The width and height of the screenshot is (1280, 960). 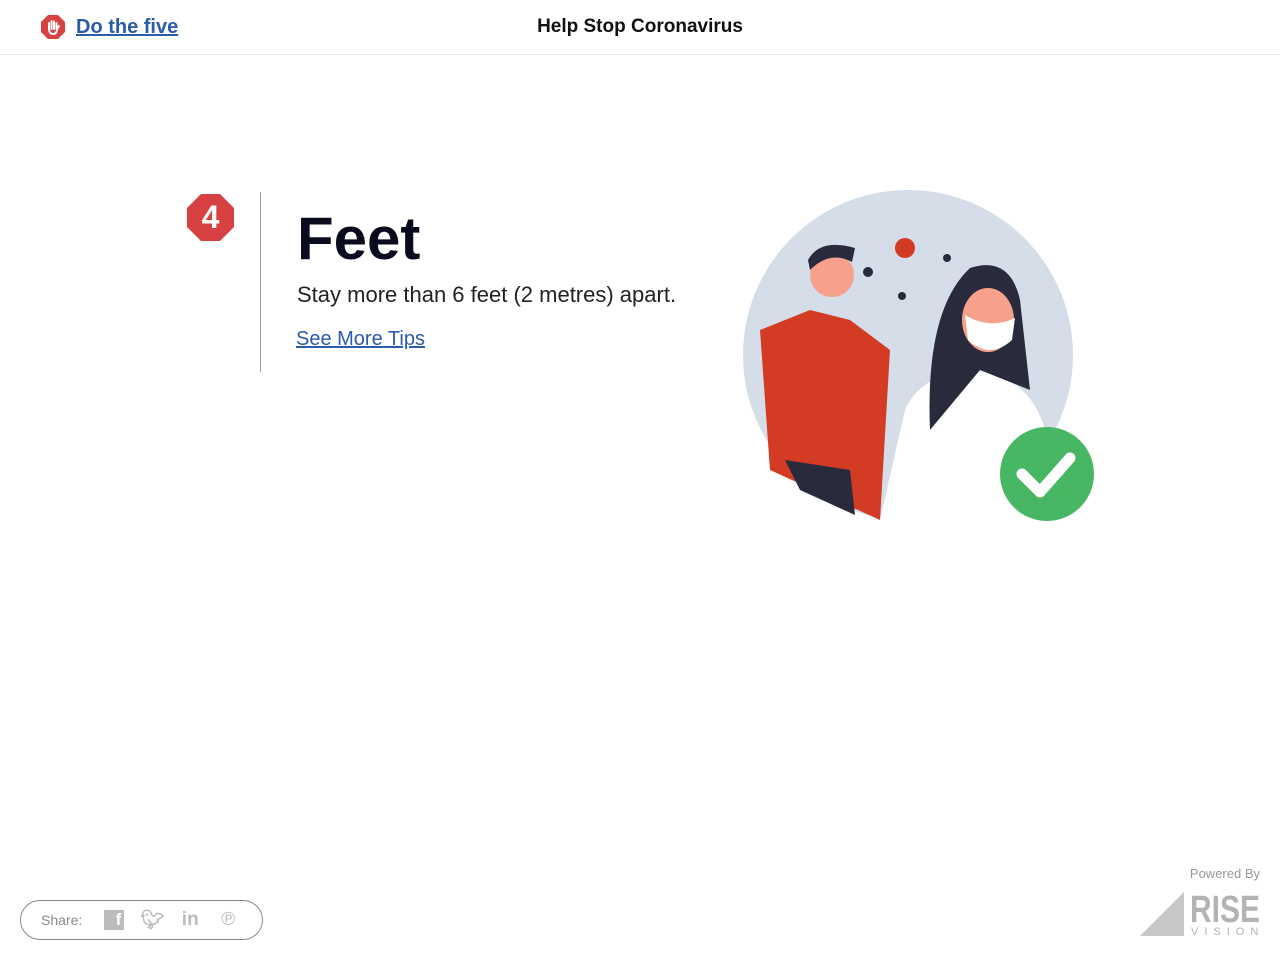 I want to click on svg-text: VISION, so click(x=1226, y=932).